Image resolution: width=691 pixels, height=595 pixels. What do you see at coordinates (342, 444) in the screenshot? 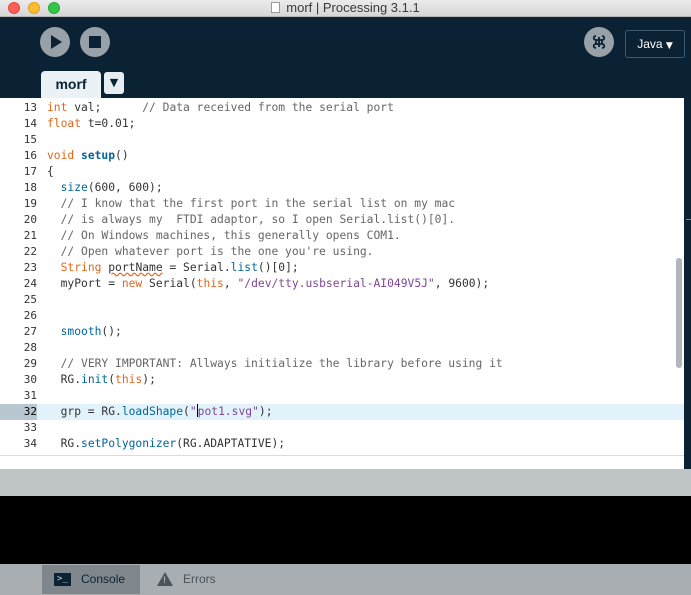
I see `code-line: 34 RG.setPolygonizer(RG.ADAPTATIVE);` at bounding box center [342, 444].